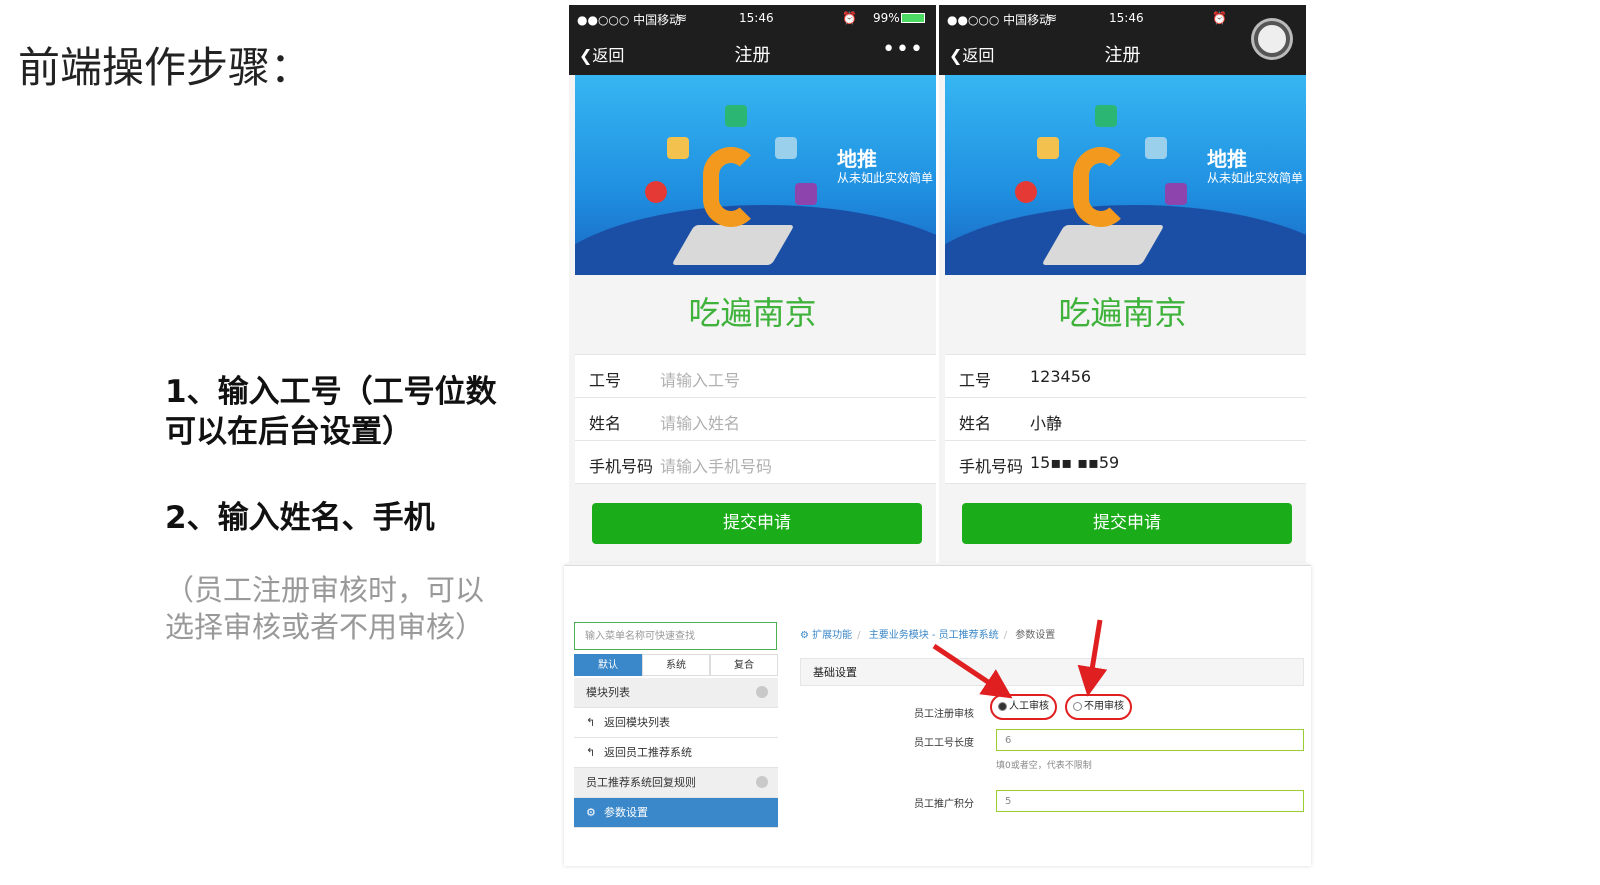  What do you see at coordinates (832, 635) in the screenshot?
I see `breadcrumb-item: 扩展功能` at bounding box center [832, 635].